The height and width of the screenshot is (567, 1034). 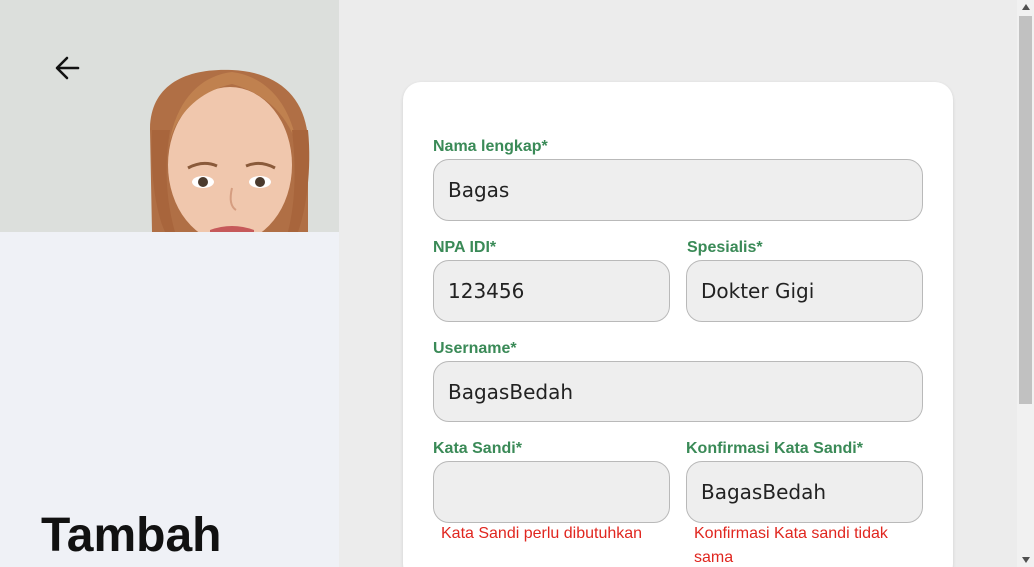 I want to click on confirm-password-error-line1: Konfirmasi Kata sandi tidak, so click(x=791, y=533).